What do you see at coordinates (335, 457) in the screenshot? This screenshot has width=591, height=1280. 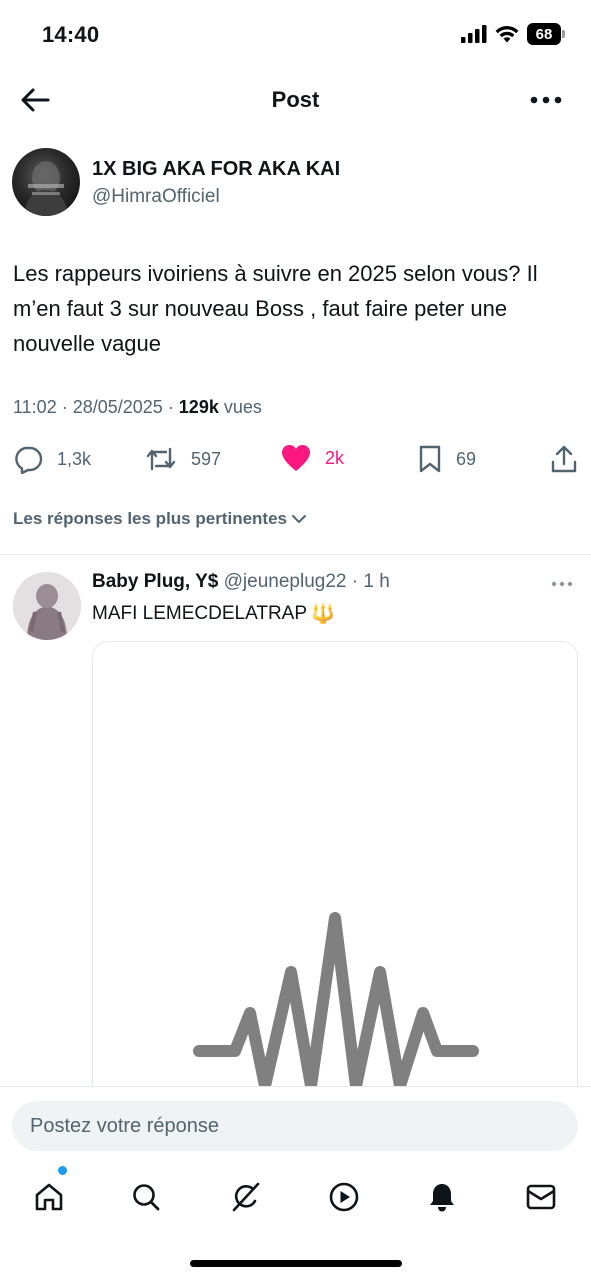 I see `like-count: 2k` at bounding box center [335, 457].